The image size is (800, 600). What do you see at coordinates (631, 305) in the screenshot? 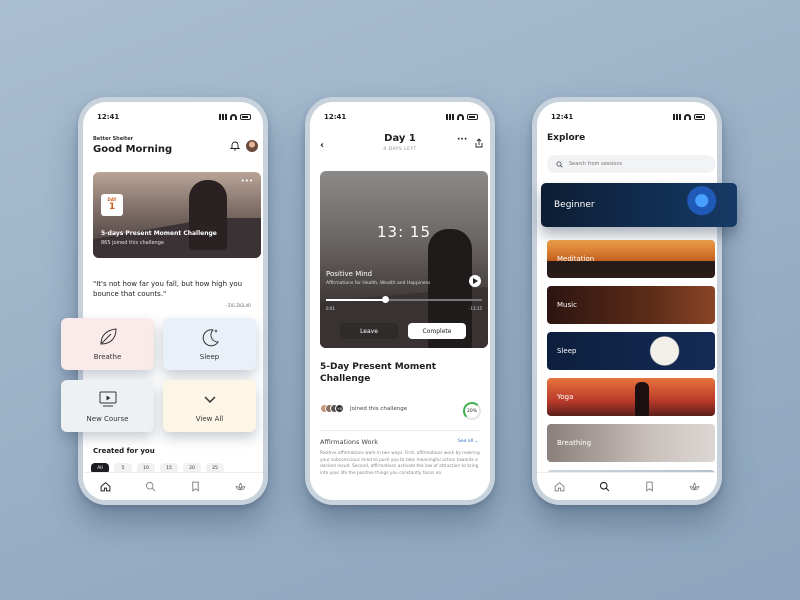
I see `category-music: Music` at bounding box center [631, 305].